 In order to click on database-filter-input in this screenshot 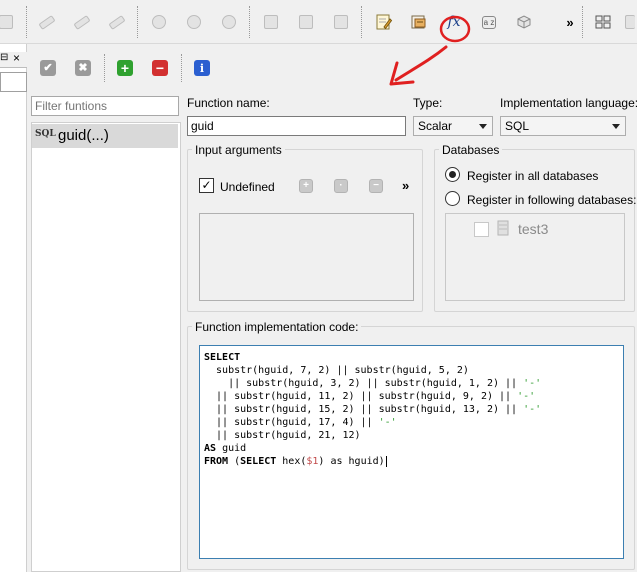, I will do `click(13, 82)`.